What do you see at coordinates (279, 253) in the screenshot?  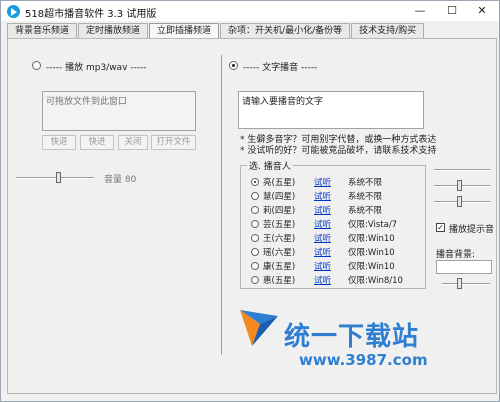 I see `voice-name: 瑶(六星)` at bounding box center [279, 253].